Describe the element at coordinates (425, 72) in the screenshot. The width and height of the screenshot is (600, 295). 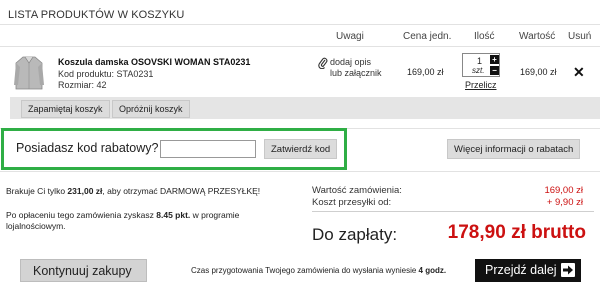
I see `unit-price: 169,00 zł` at that location.